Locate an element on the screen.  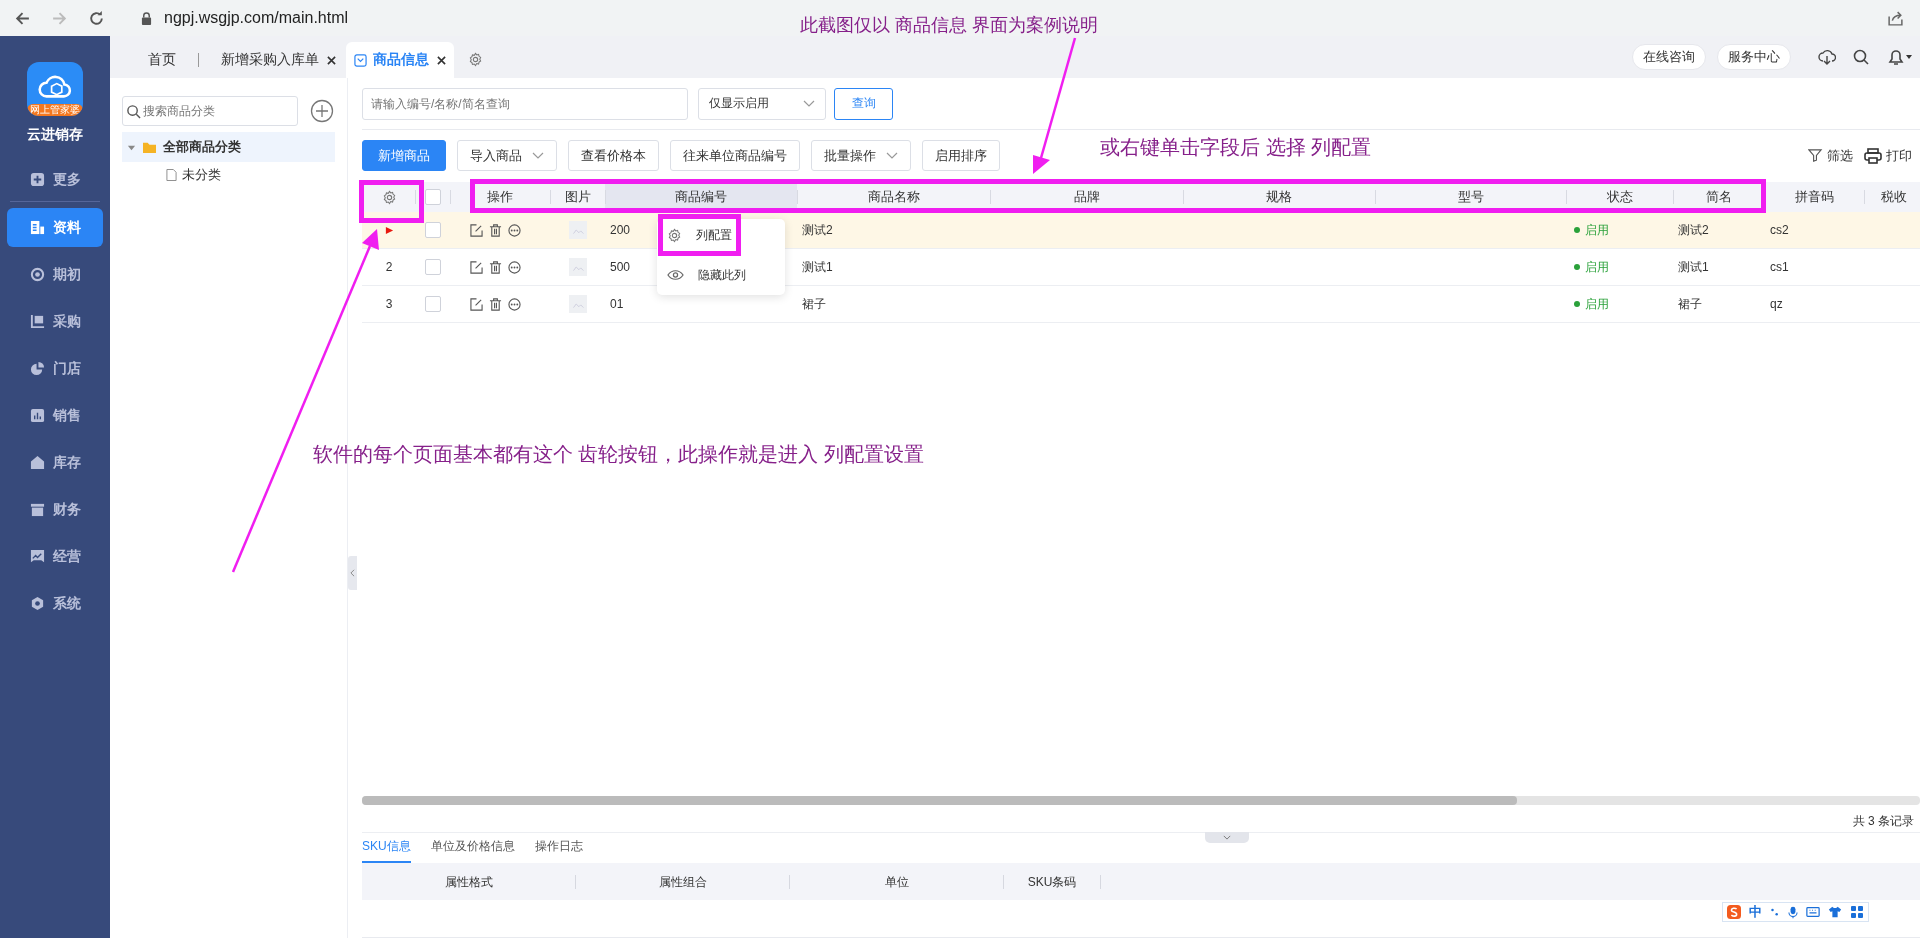
chevron-left-icon is located at coordinates (352, 573).